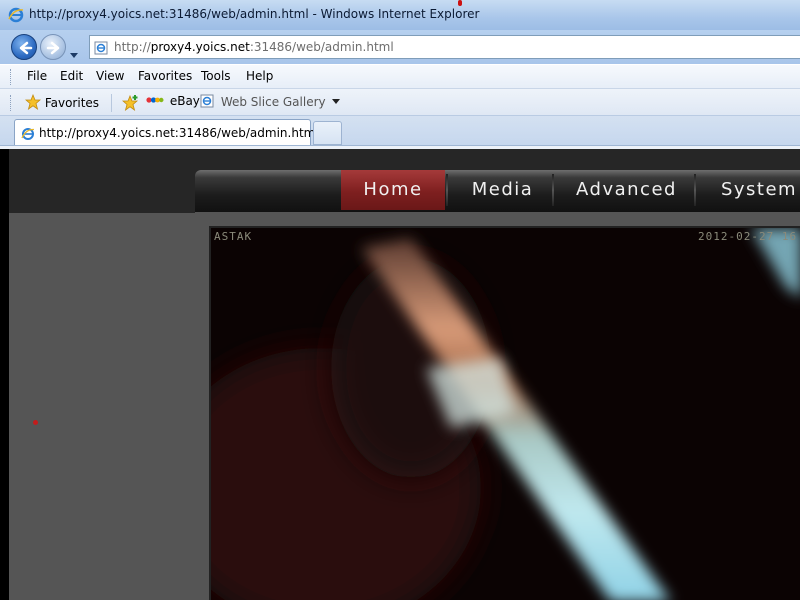 Image resolution: width=800 pixels, height=600 pixels. I want to click on nav-system: System, so click(750, 190).